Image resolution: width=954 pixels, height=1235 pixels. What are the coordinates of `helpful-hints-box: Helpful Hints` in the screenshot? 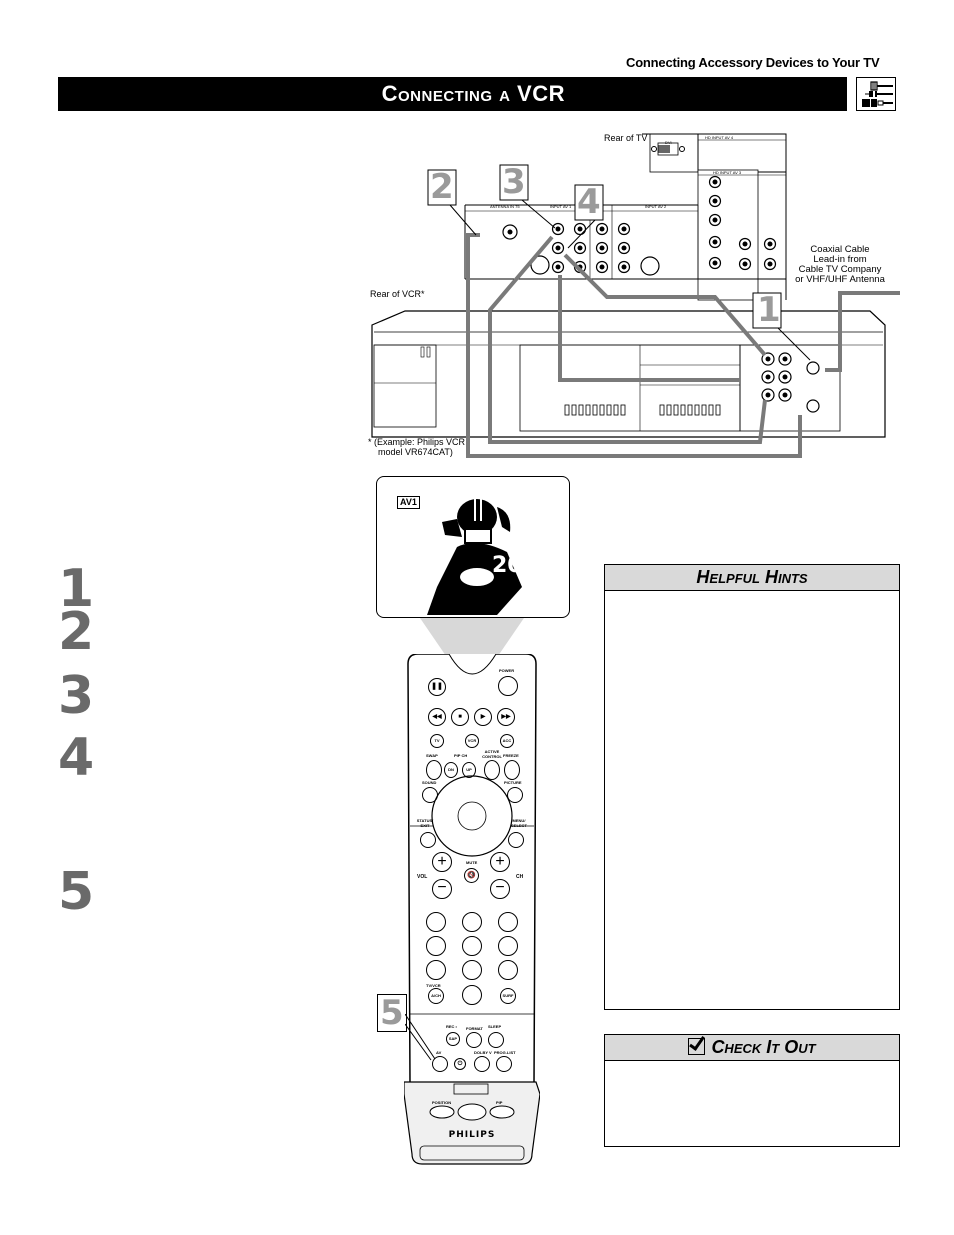 It's located at (752, 787).